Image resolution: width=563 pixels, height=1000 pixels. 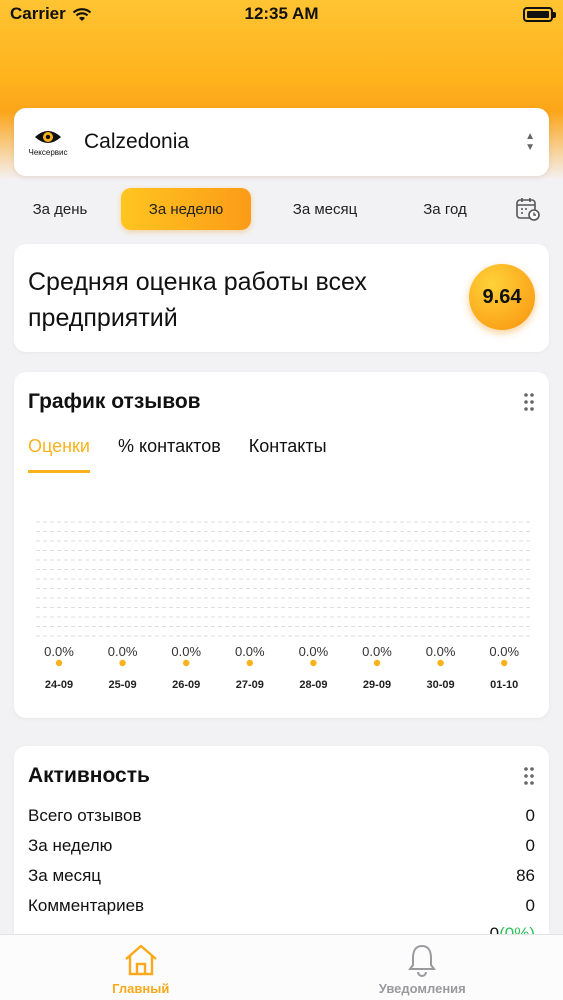 What do you see at coordinates (325, 209) in the screenshot?
I see `period-tab-month: За месяц` at bounding box center [325, 209].